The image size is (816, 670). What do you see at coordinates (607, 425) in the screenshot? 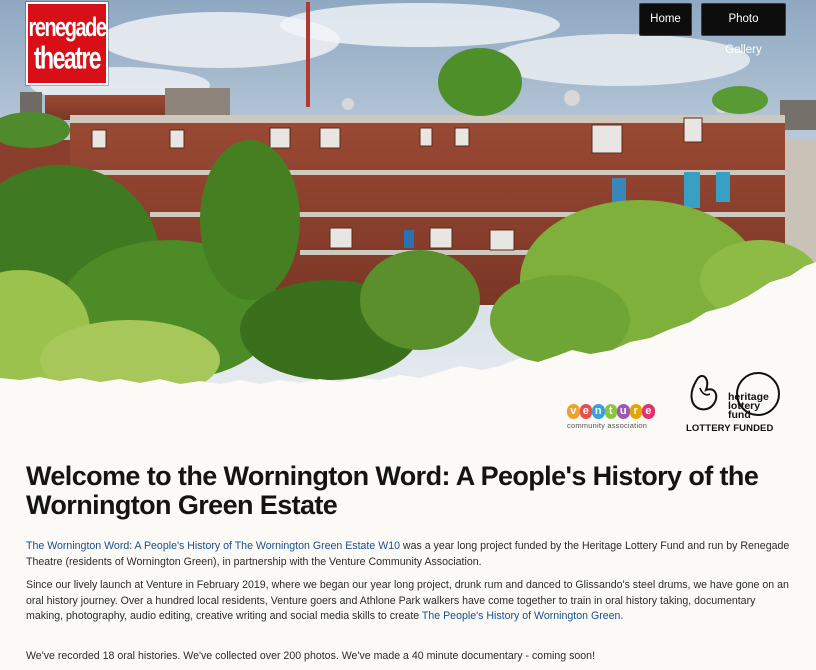
I see `venture-subtitle: community association` at bounding box center [607, 425].